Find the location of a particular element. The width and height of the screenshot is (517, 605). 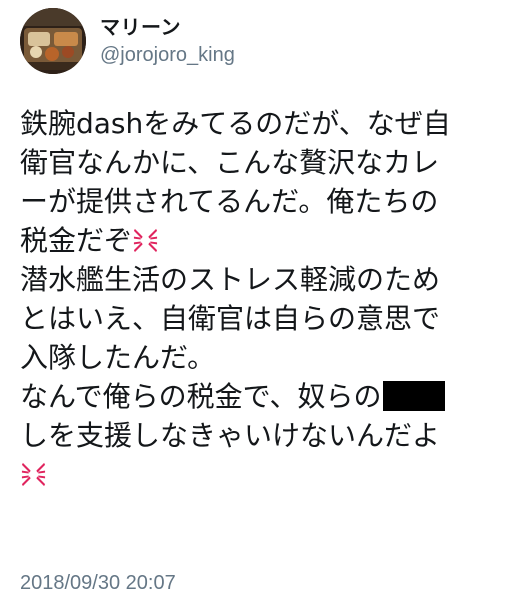

tweet-line: 衛官なんかに、こんな贅沢なカレ is located at coordinates (265, 162).